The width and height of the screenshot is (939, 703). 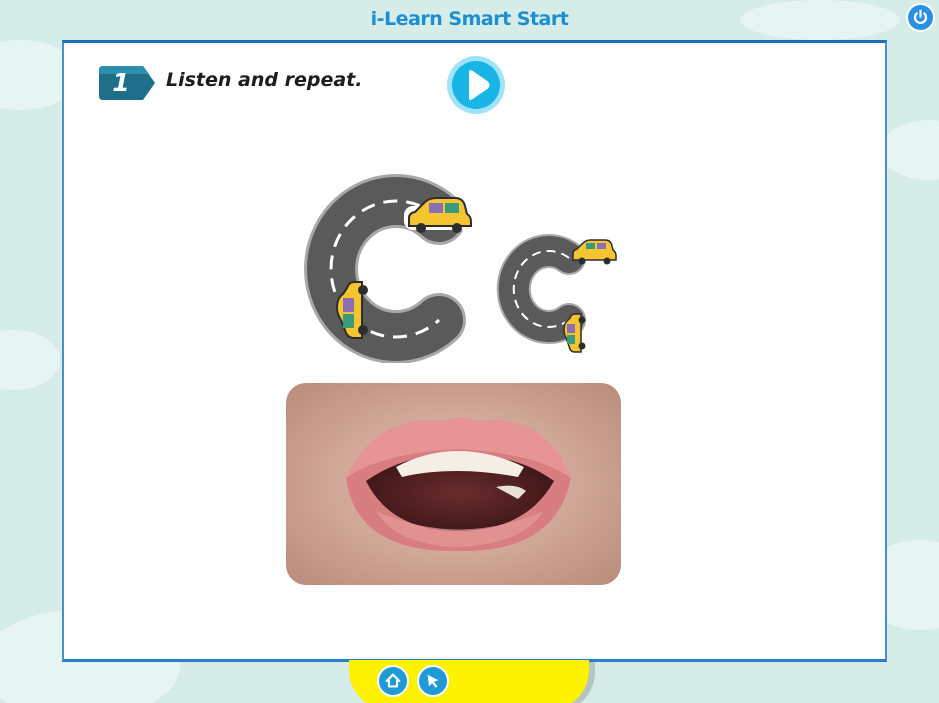 I want to click on open-mouth-photo, so click(x=453, y=484).